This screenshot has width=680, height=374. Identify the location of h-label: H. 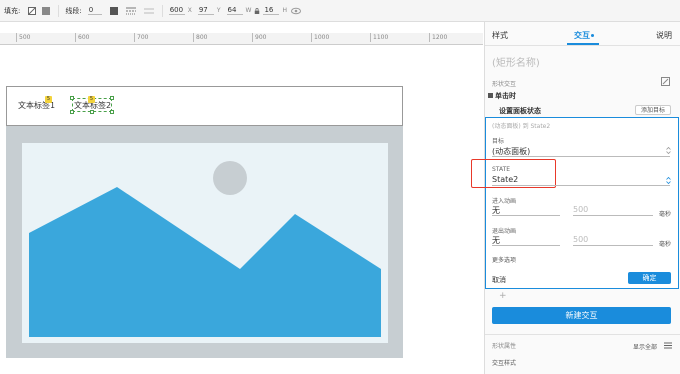
(284, 10).